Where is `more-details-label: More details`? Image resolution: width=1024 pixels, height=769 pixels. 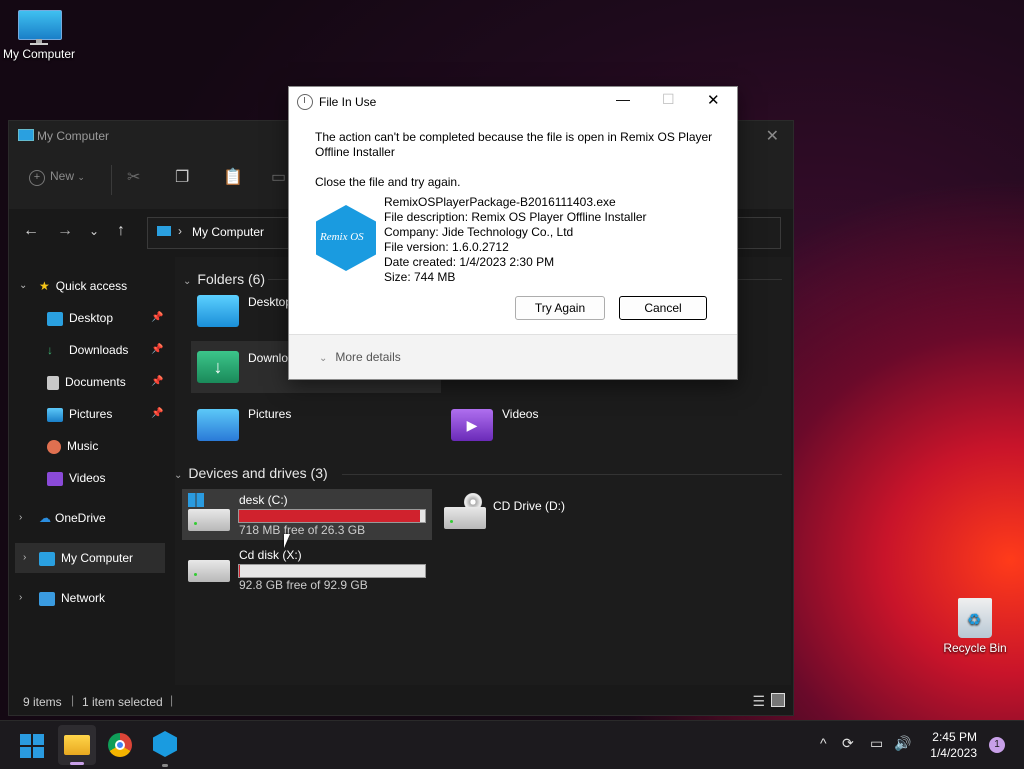
more-details-label: More details is located at coordinates (367, 357).